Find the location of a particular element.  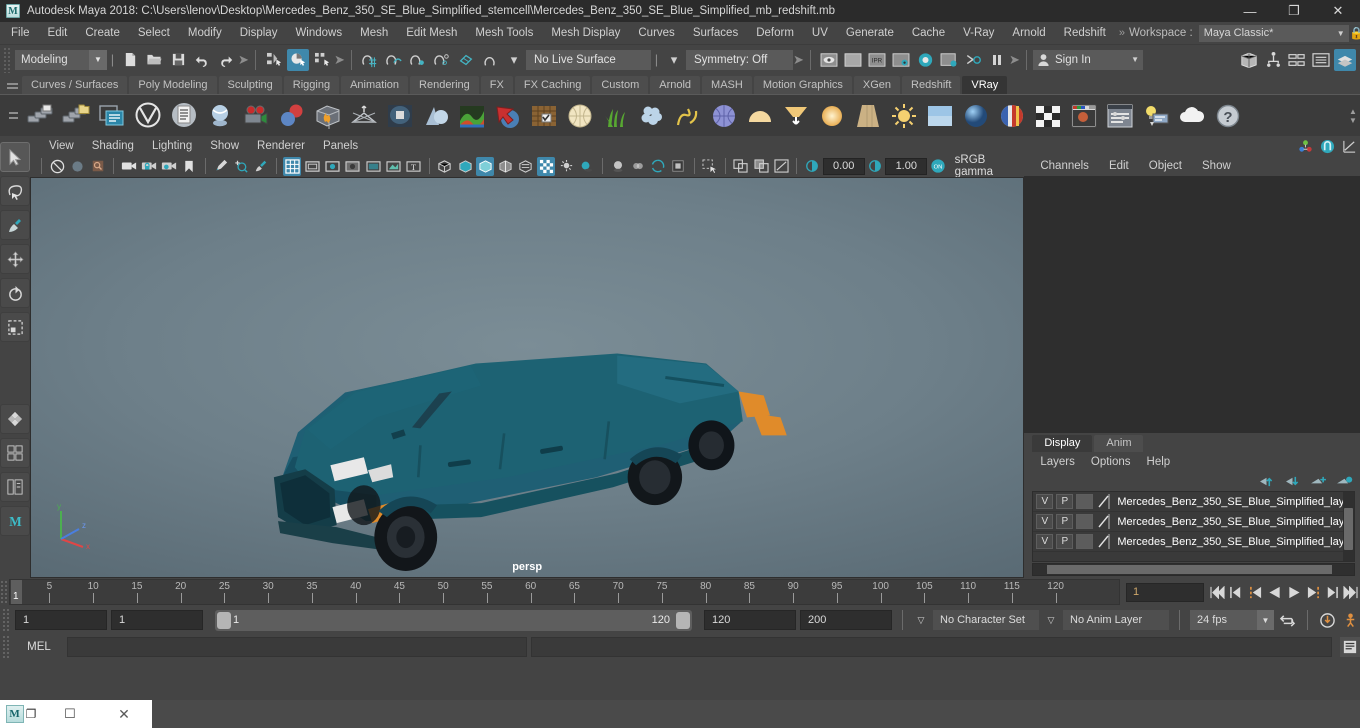

scale-tool is located at coordinates (15, 327).